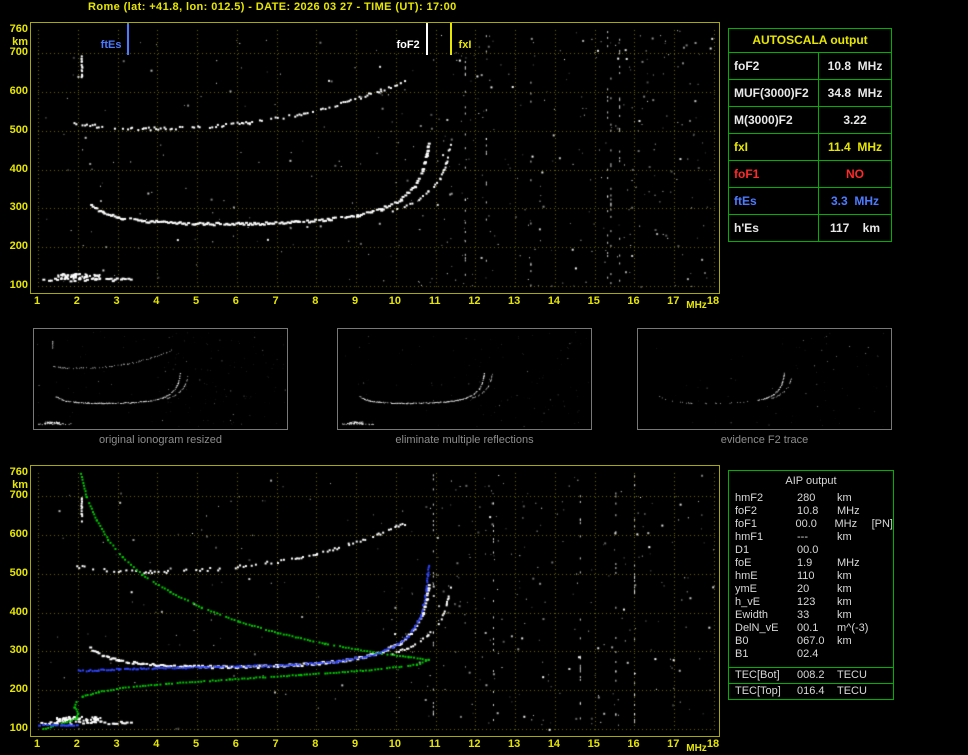 The height and width of the screenshot is (755, 968). What do you see at coordinates (196, 301) in the screenshot?
I see `x-axis-tick: 5` at bounding box center [196, 301].